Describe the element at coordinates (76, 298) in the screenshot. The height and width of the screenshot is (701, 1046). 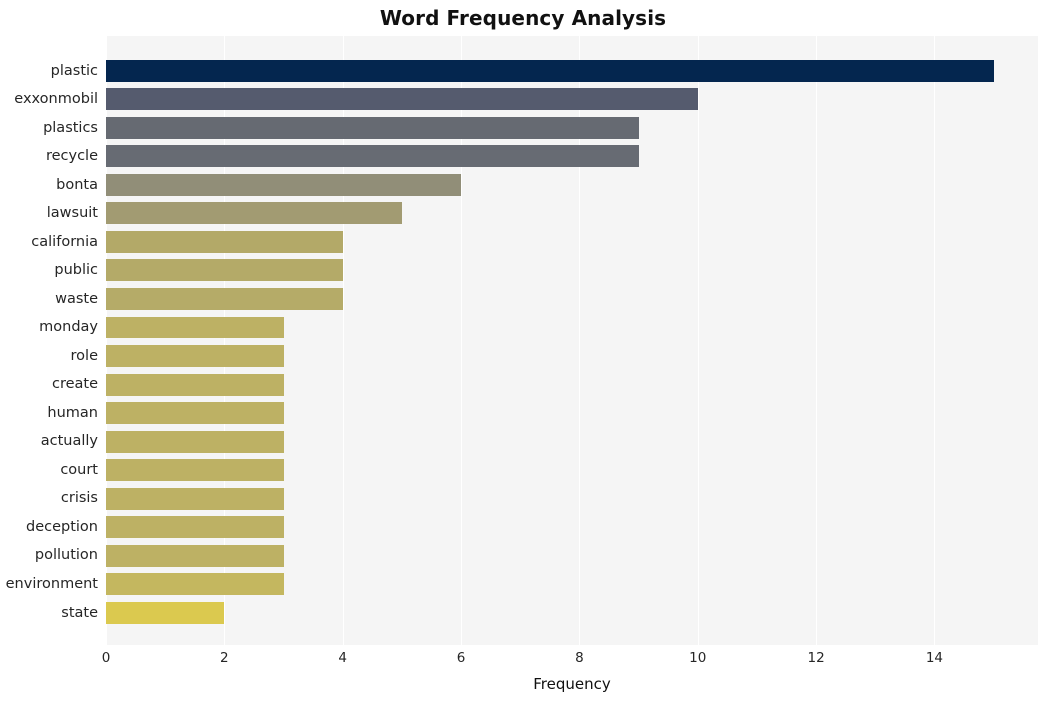
I see `y-axis-label-waste: waste` at that location.